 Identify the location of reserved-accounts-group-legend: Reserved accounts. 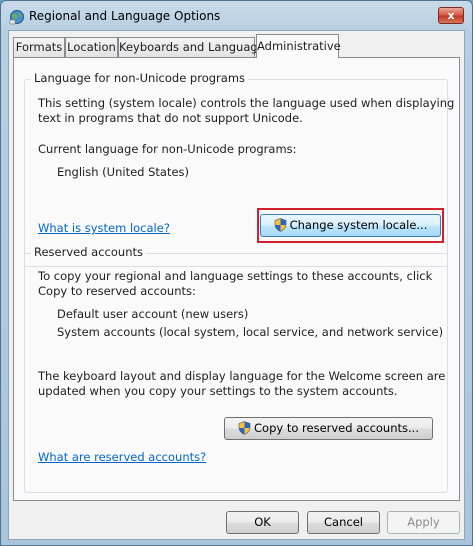
(88, 252).